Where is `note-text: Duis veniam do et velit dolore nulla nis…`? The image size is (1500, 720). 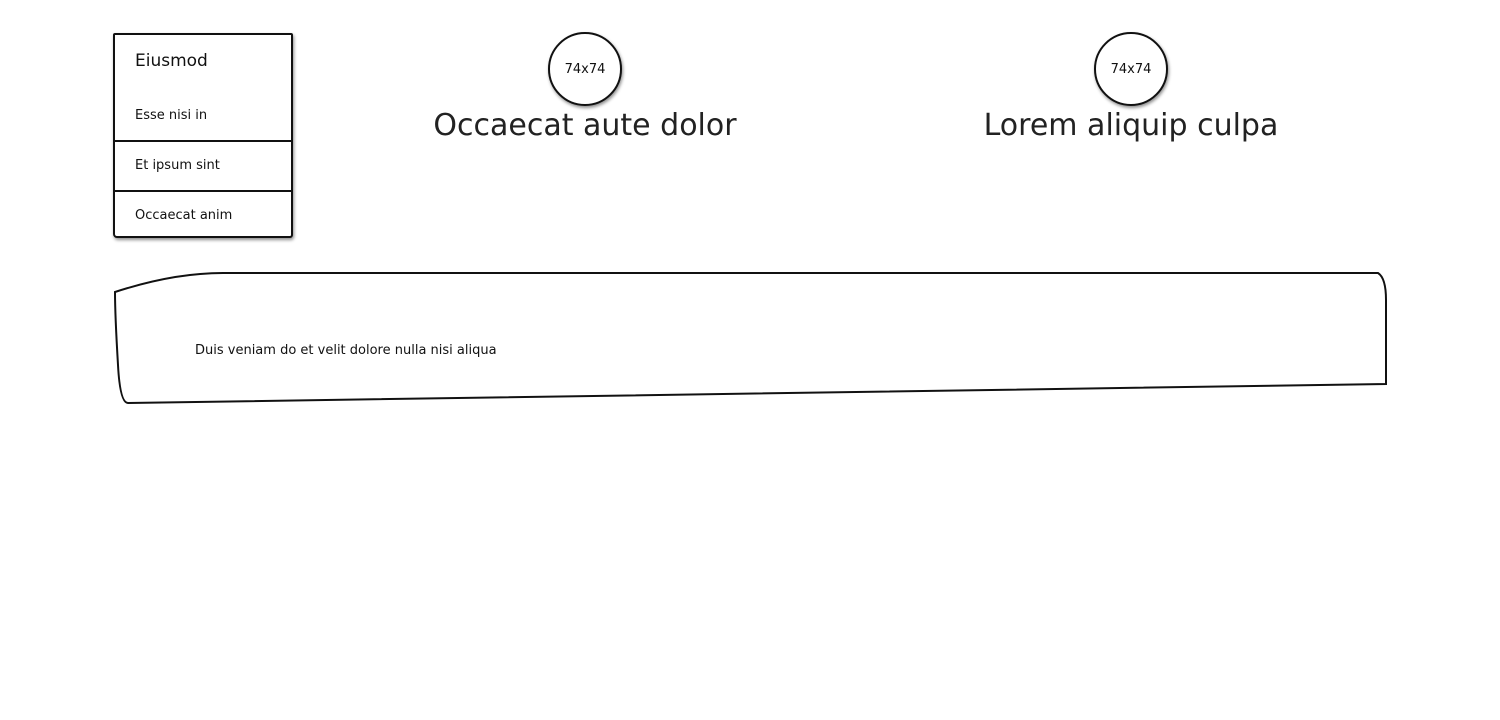
note-text: Duis veniam do et velit dolore nulla nis… is located at coordinates (346, 350).